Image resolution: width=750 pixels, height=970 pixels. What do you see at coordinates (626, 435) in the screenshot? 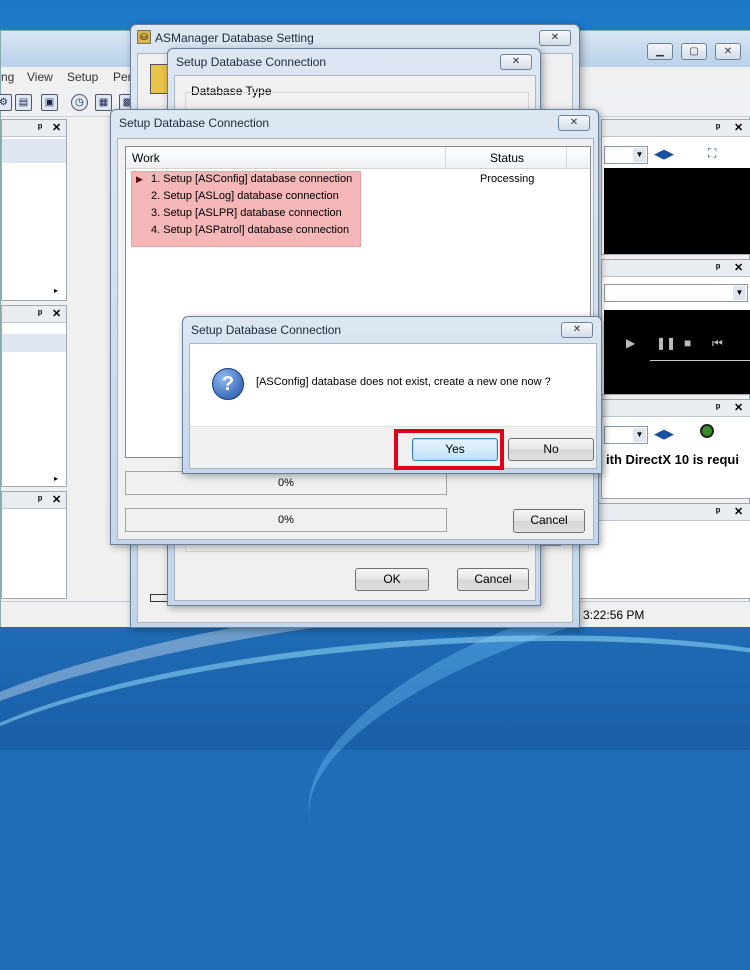
I see `device-select: ▼` at bounding box center [626, 435].